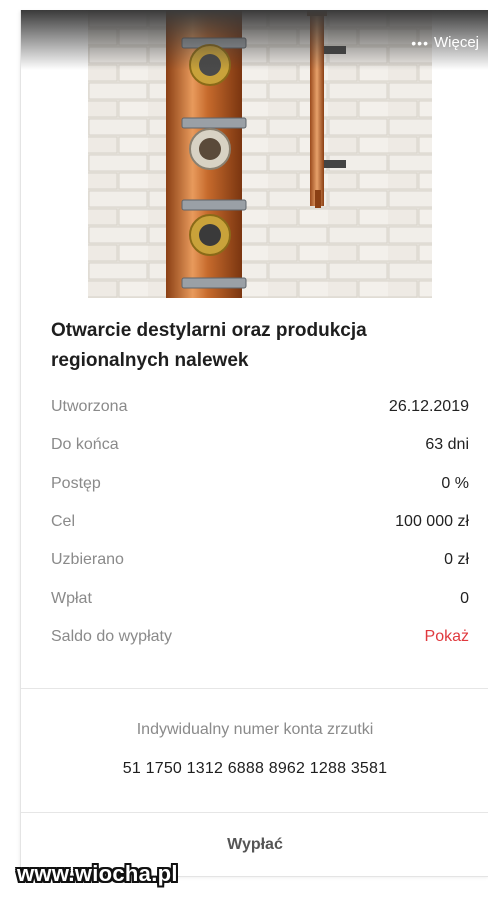 This screenshot has width=488, height=900. What do you see at coordinates (260, 445) in the screenshot?
I see `detail-row-remaining: Do końca 63 dni` at bounding box center [260, 445].